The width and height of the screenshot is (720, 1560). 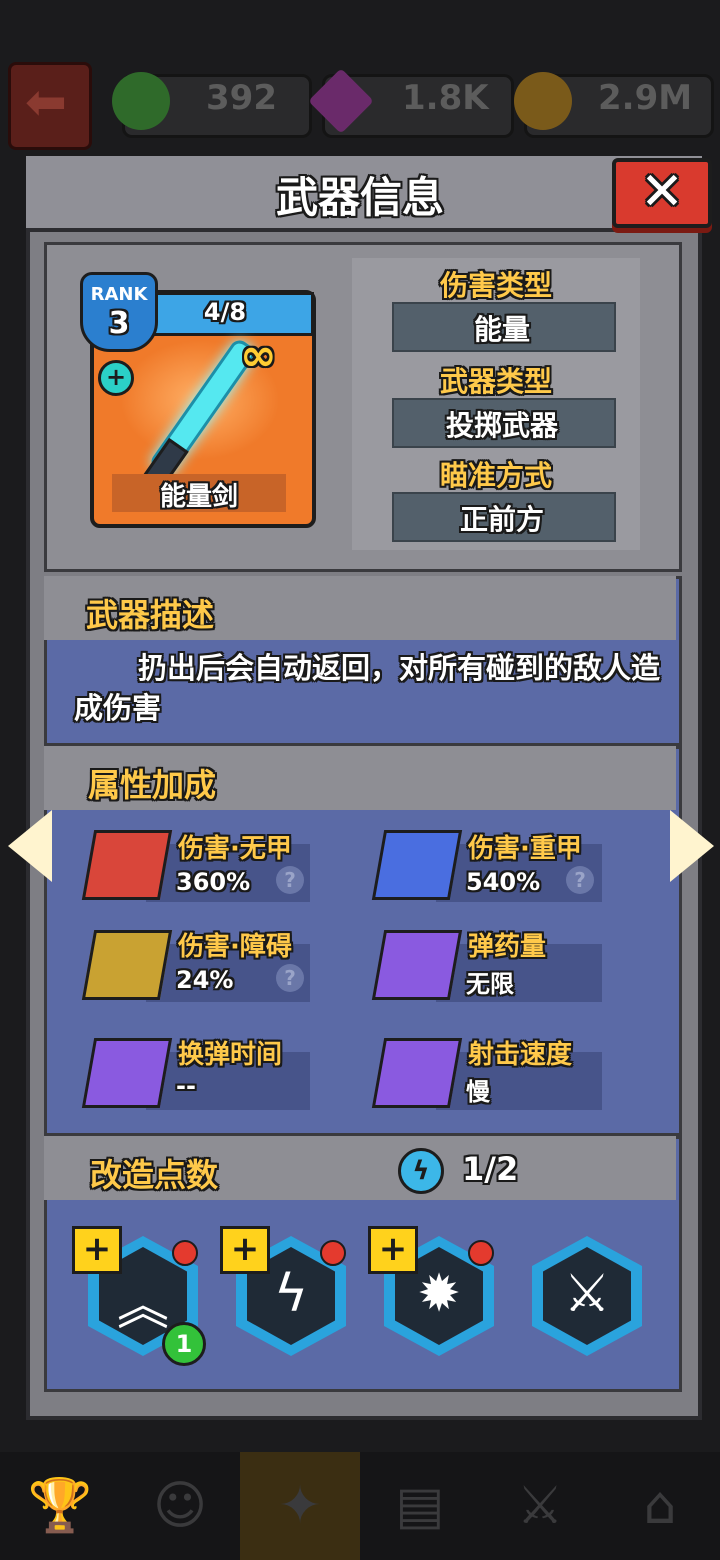 What do you see at coordinates (420, 1506) in the screenshot?
I see `book-icon: ▤` at bounding box center [420, 1506].